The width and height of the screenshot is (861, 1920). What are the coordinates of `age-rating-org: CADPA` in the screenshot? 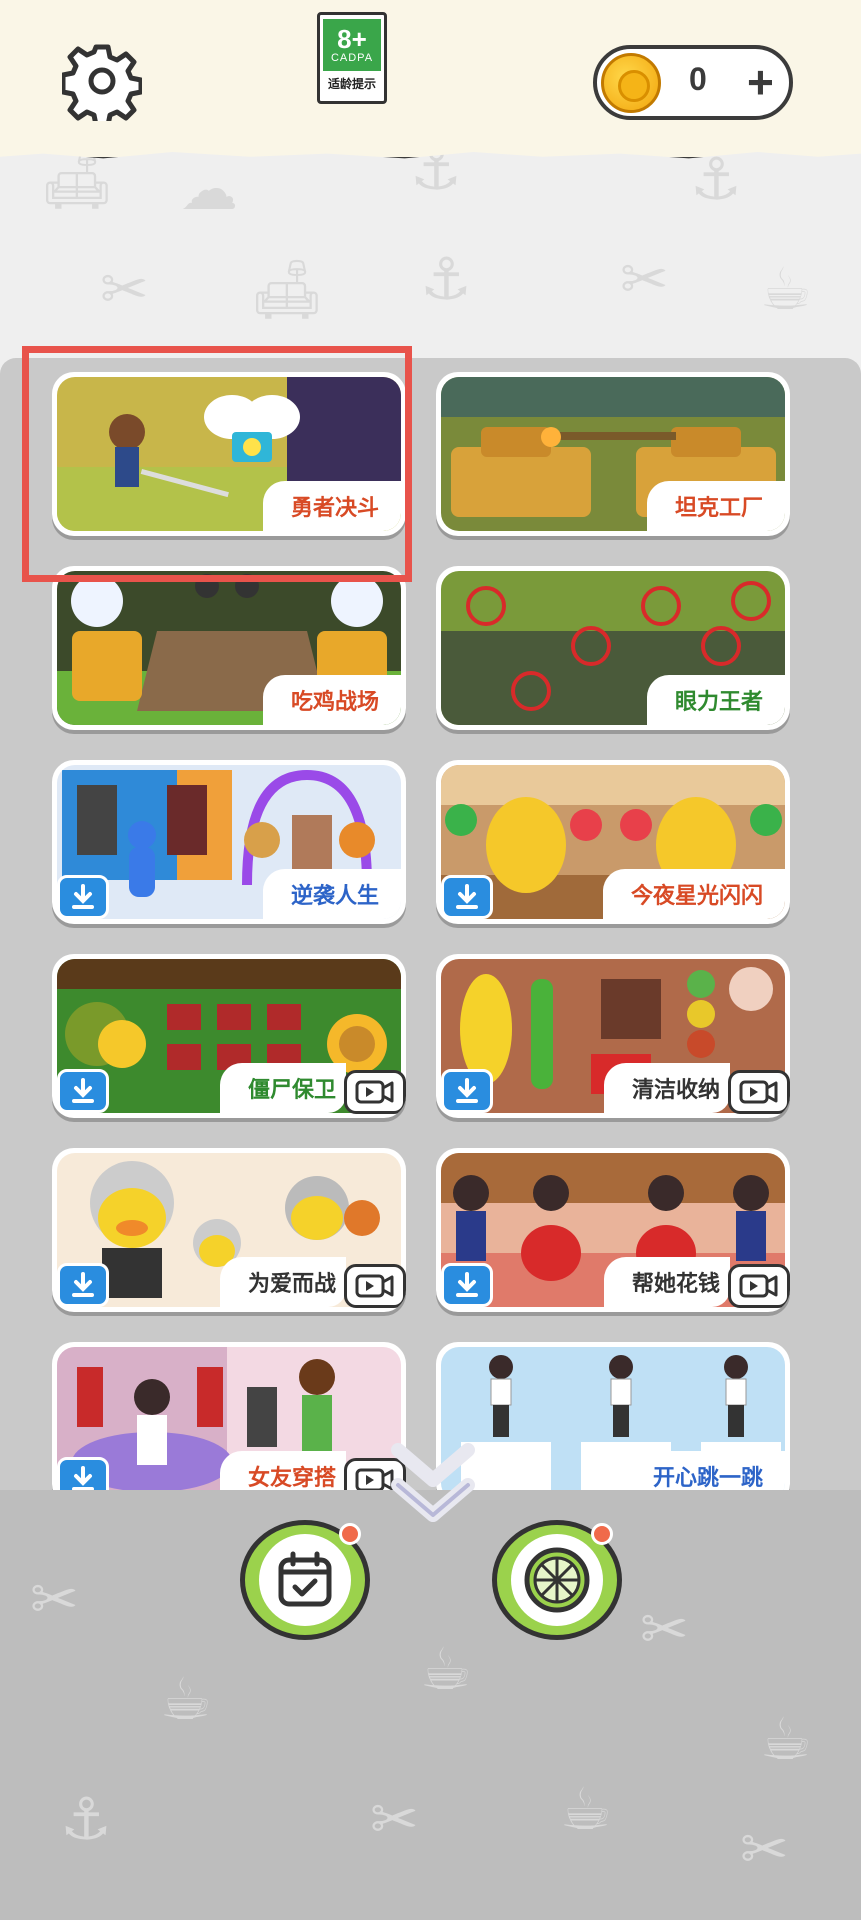 It's located at (352, 58).